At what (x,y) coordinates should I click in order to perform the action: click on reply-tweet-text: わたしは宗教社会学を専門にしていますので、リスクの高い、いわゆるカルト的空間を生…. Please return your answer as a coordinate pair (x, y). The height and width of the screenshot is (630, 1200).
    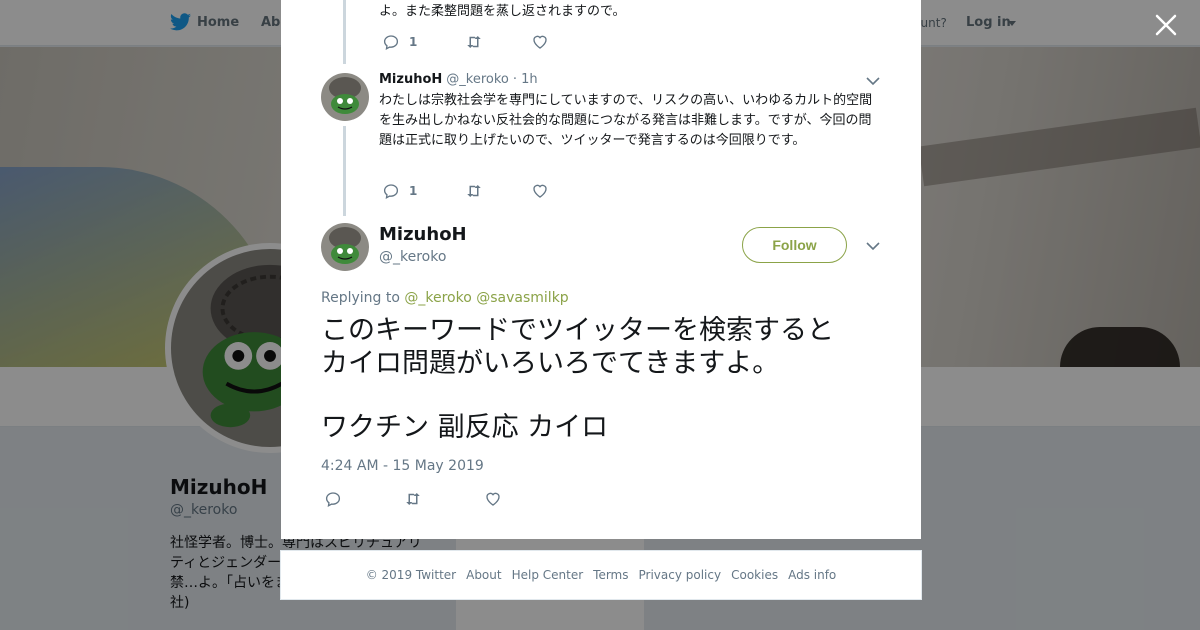
    Looking at the image, I should click on (626, 120).